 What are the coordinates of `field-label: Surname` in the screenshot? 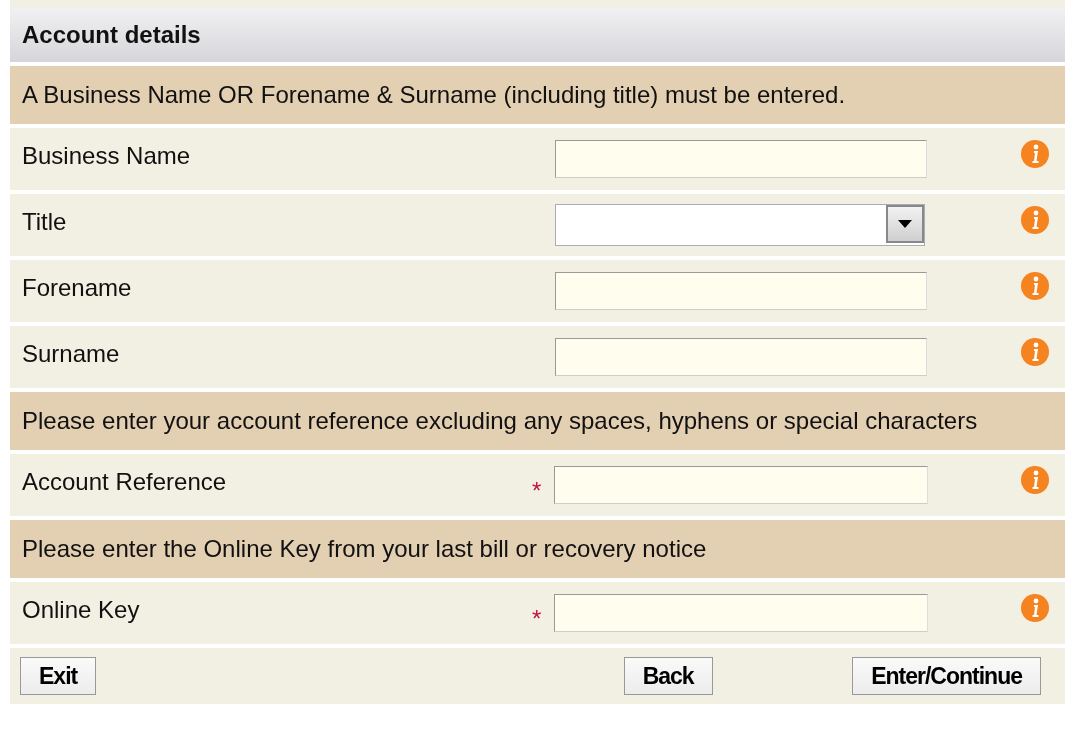 It's located at (71, 353).